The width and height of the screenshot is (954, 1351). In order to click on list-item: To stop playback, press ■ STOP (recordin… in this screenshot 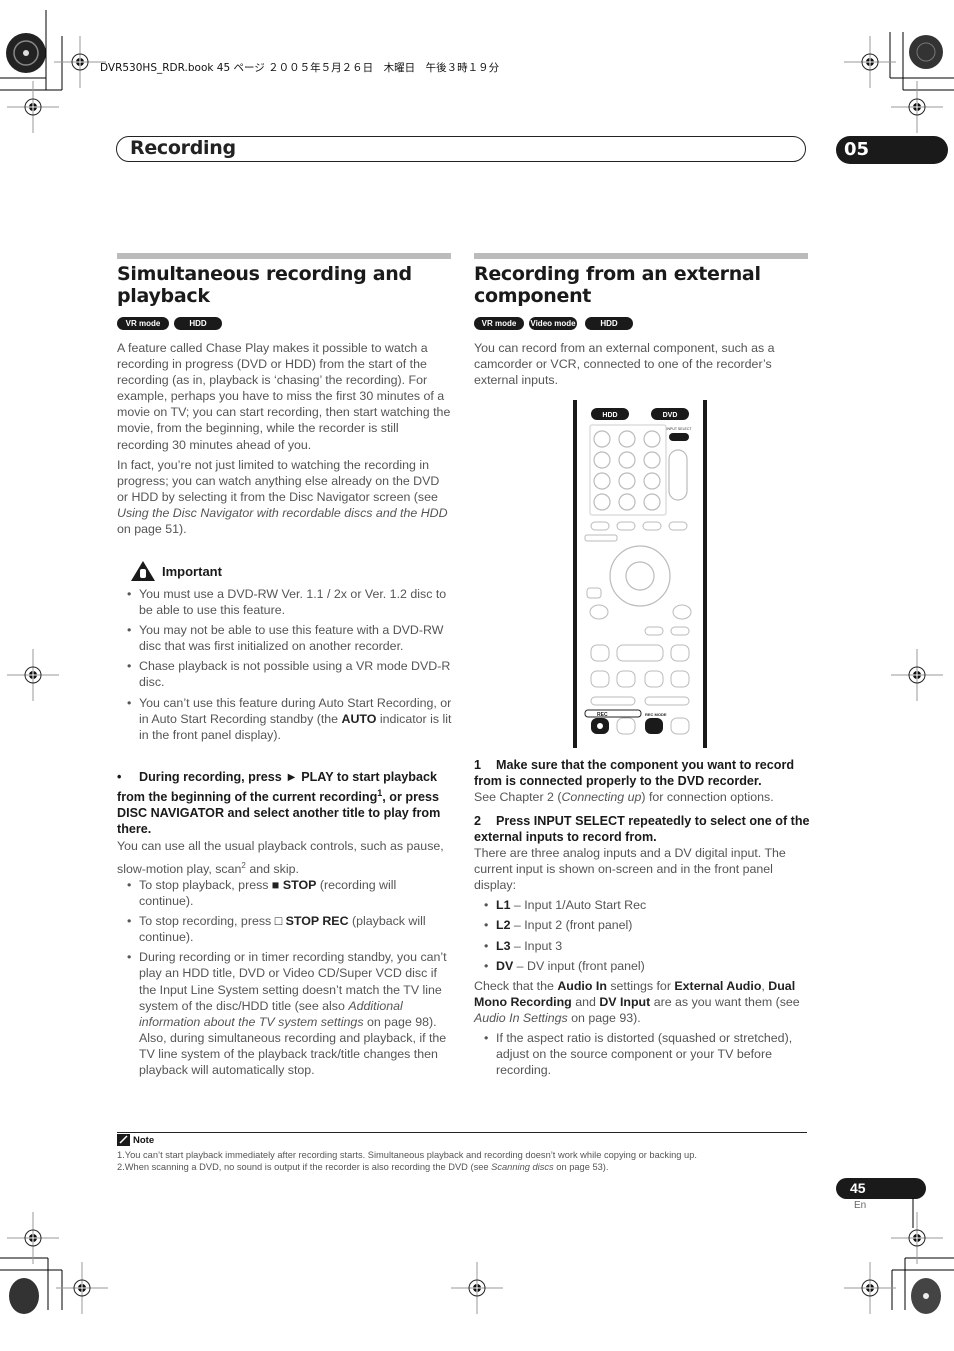, I will do `click(284, 893)`.